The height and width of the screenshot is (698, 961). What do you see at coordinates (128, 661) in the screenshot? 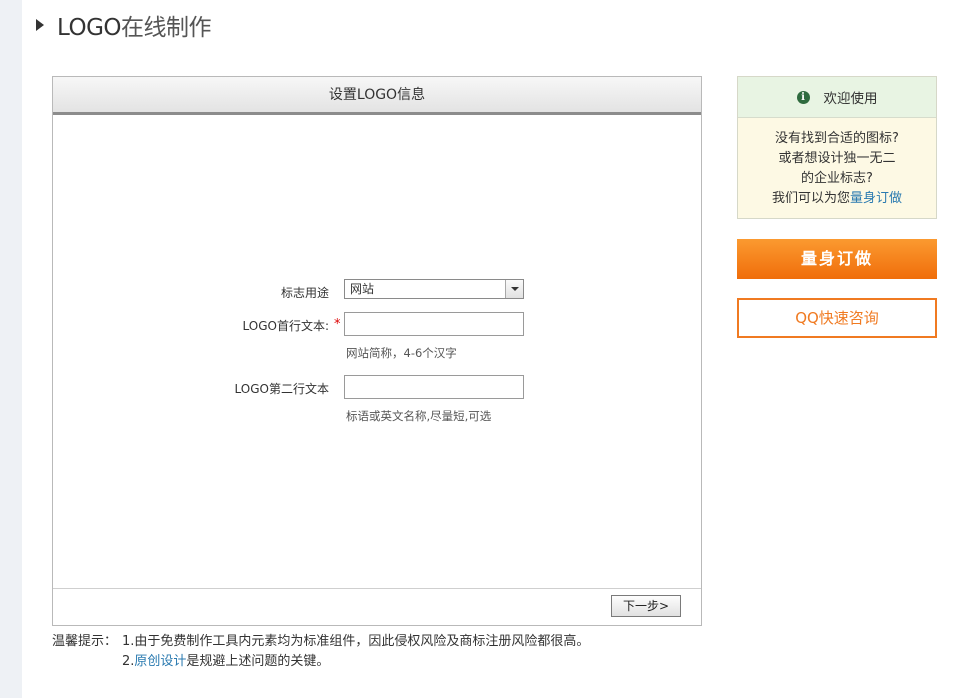
I see `tips-line-2-prefix: 2.` at bounding box center [128, 661].